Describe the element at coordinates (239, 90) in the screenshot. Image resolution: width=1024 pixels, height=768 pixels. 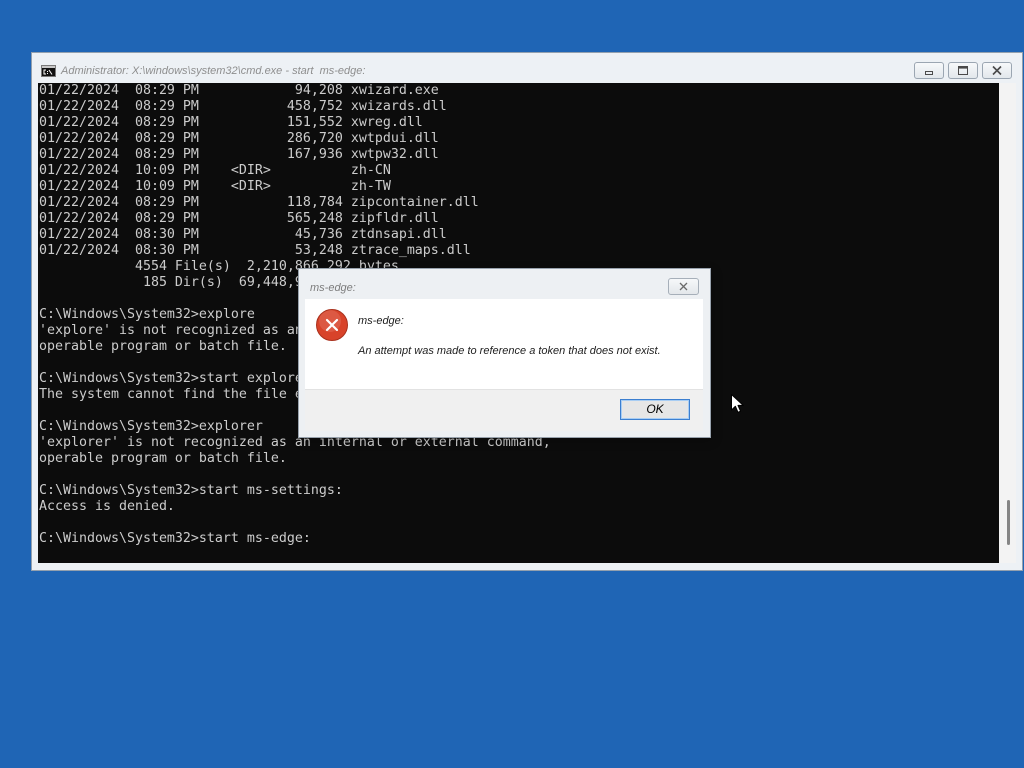
I see `console-line: 01/22/2024 08:29 PM 94,208 xwizard.exe` at that location.